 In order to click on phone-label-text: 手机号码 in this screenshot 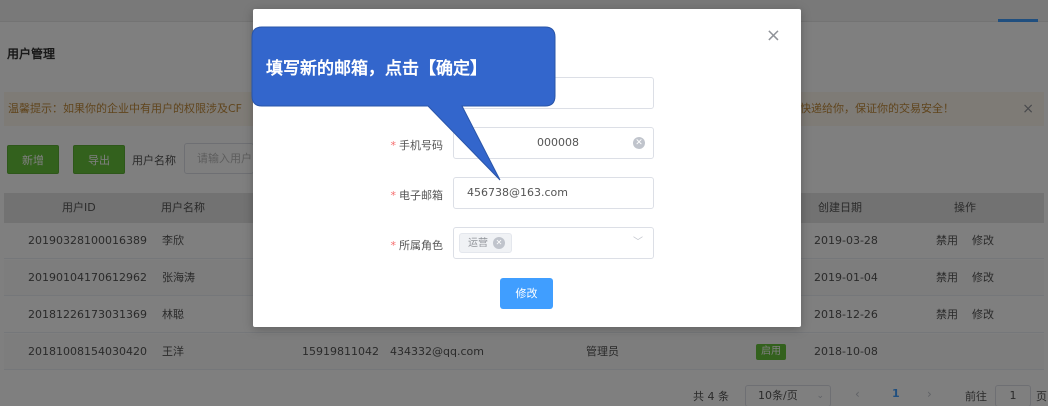, I will do `click(421, 145)`.